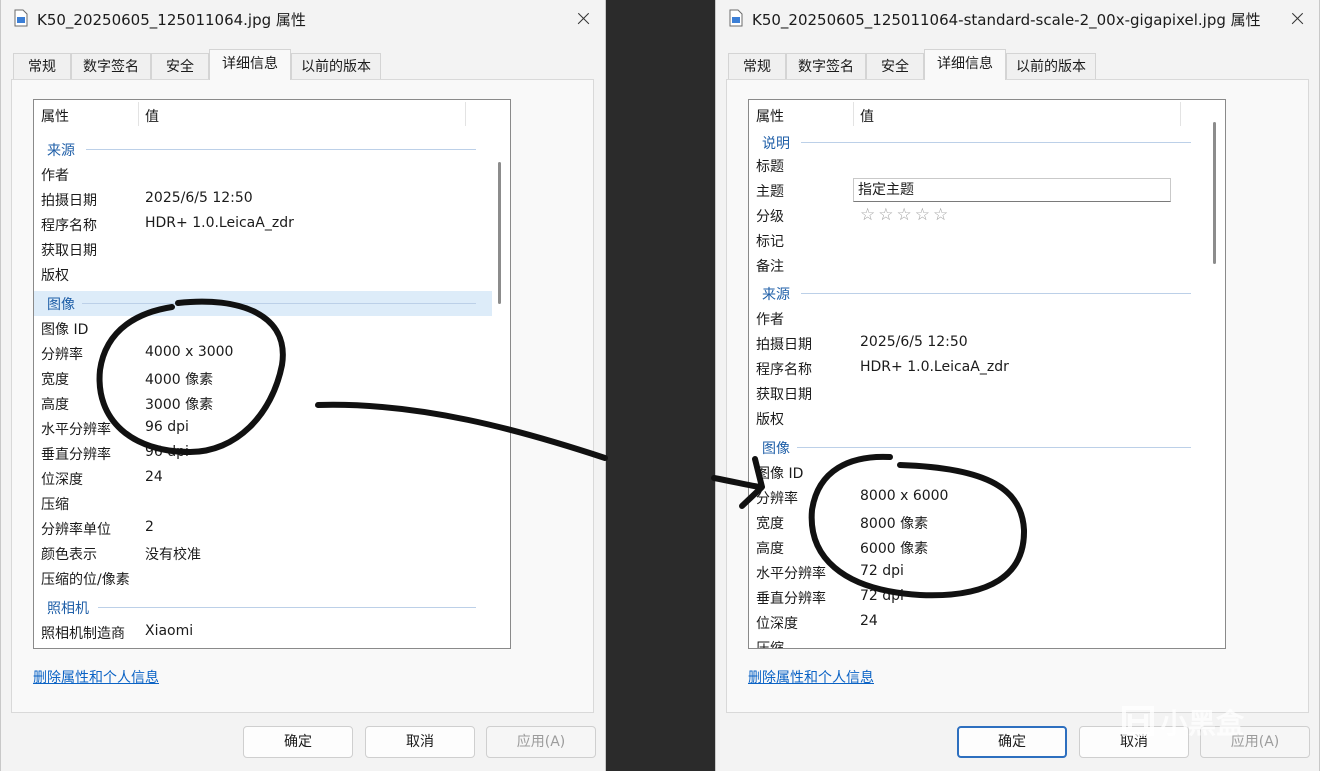  Describe the element at coordinates (263, 378) in the screenshot. I see `list-item: 宽度 4000 像素` at that location.